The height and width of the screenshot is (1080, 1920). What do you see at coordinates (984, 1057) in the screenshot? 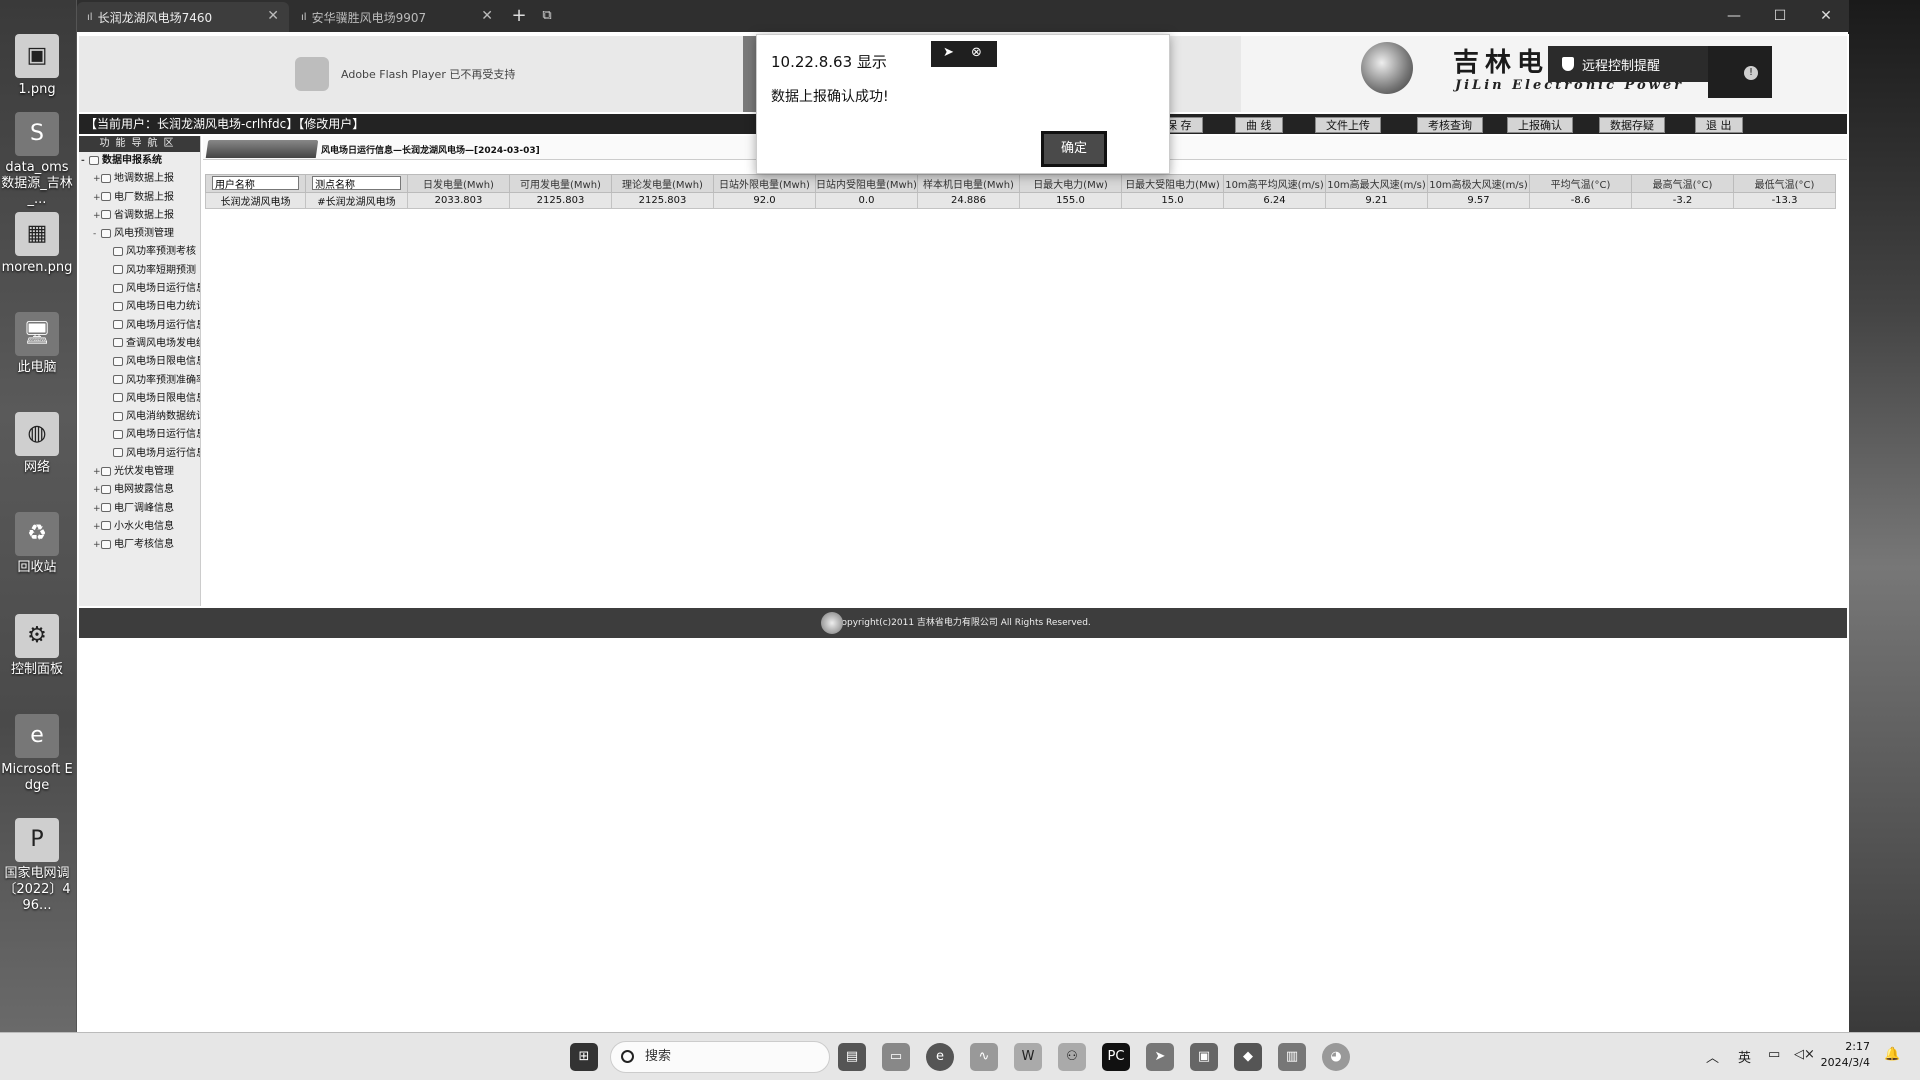
I see `monitor-app-icon: ∿` at bounding box center [984, 1057].